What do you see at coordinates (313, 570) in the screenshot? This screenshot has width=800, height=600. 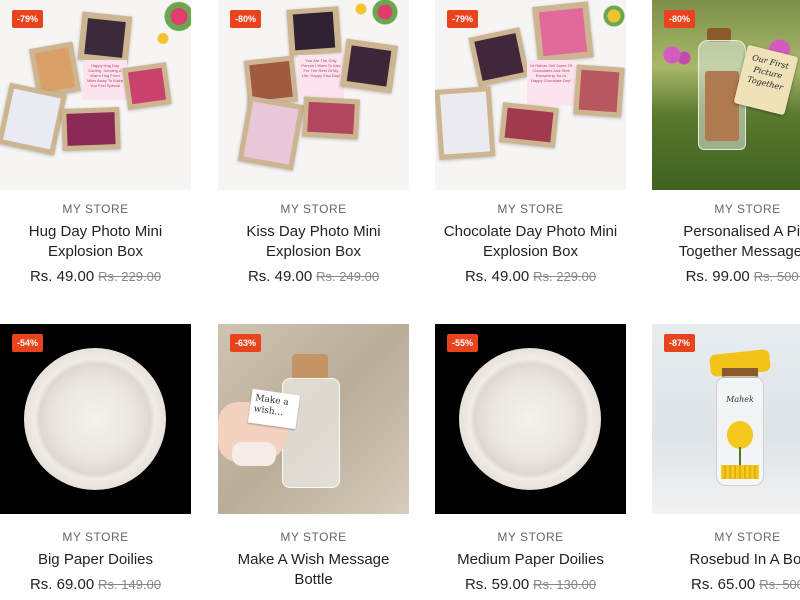 I see `product-title: Make A Wish Message Bottle` at bounding box center [313, 570].